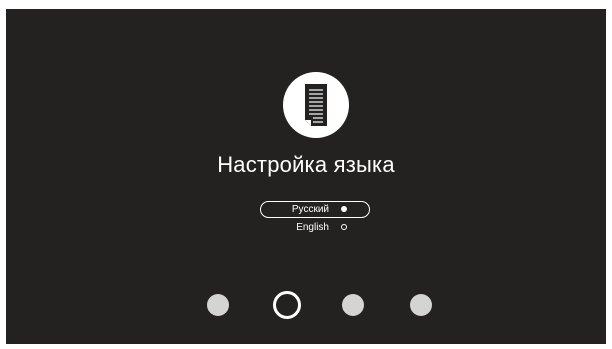 This screenshot has height=349, width=612. I want to click on language-option-russian: Русский, so click(315, 209).